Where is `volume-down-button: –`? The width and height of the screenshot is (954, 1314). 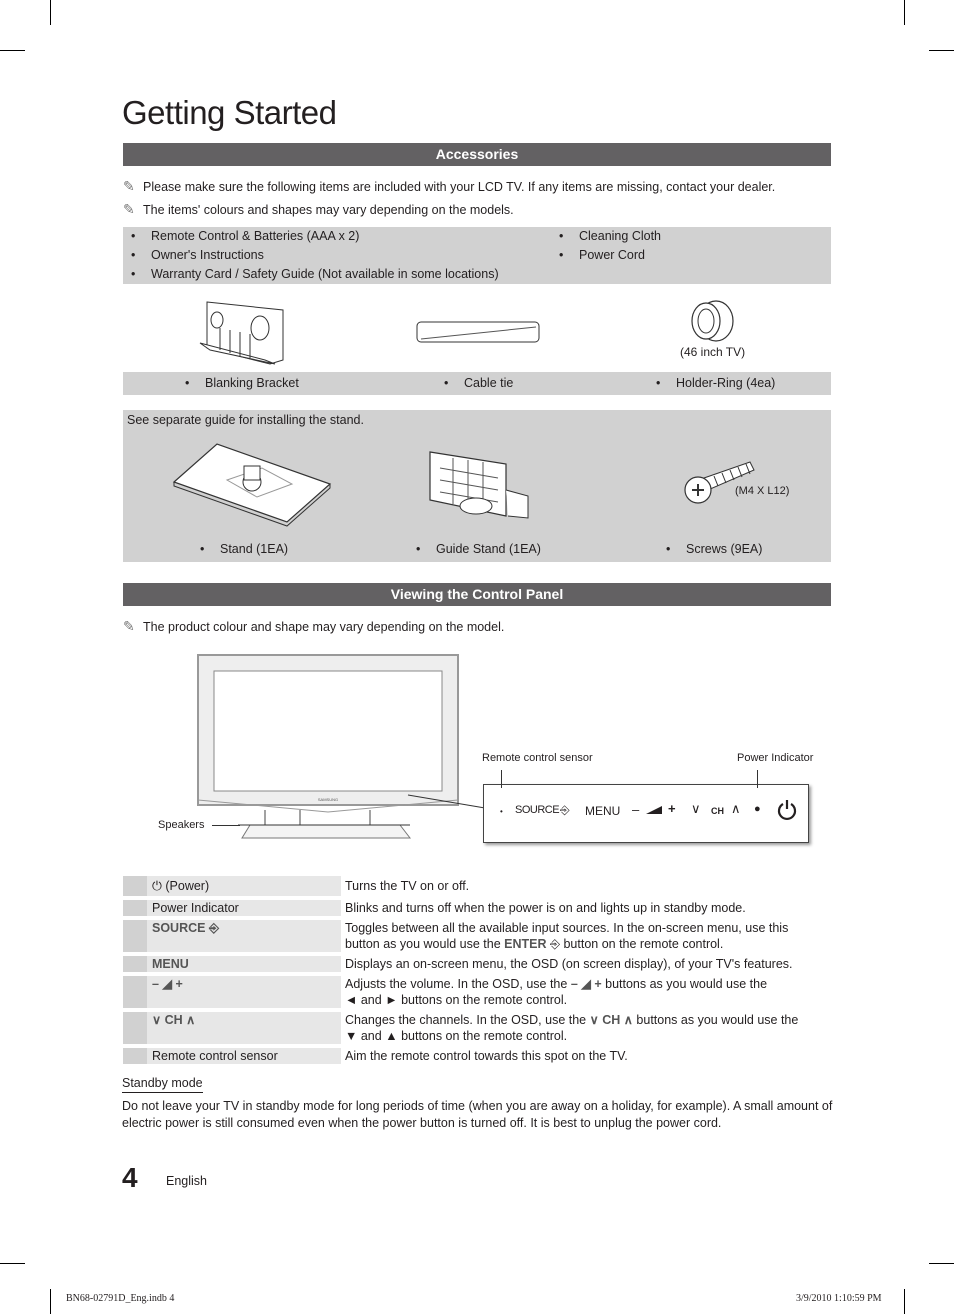 volume-down-button: – is located at coordinates (635, 809).